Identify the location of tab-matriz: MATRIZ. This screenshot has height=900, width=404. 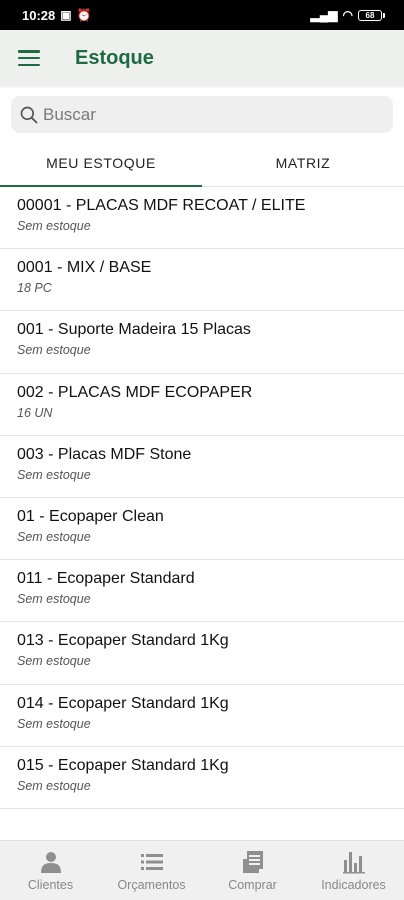
(303, 162).